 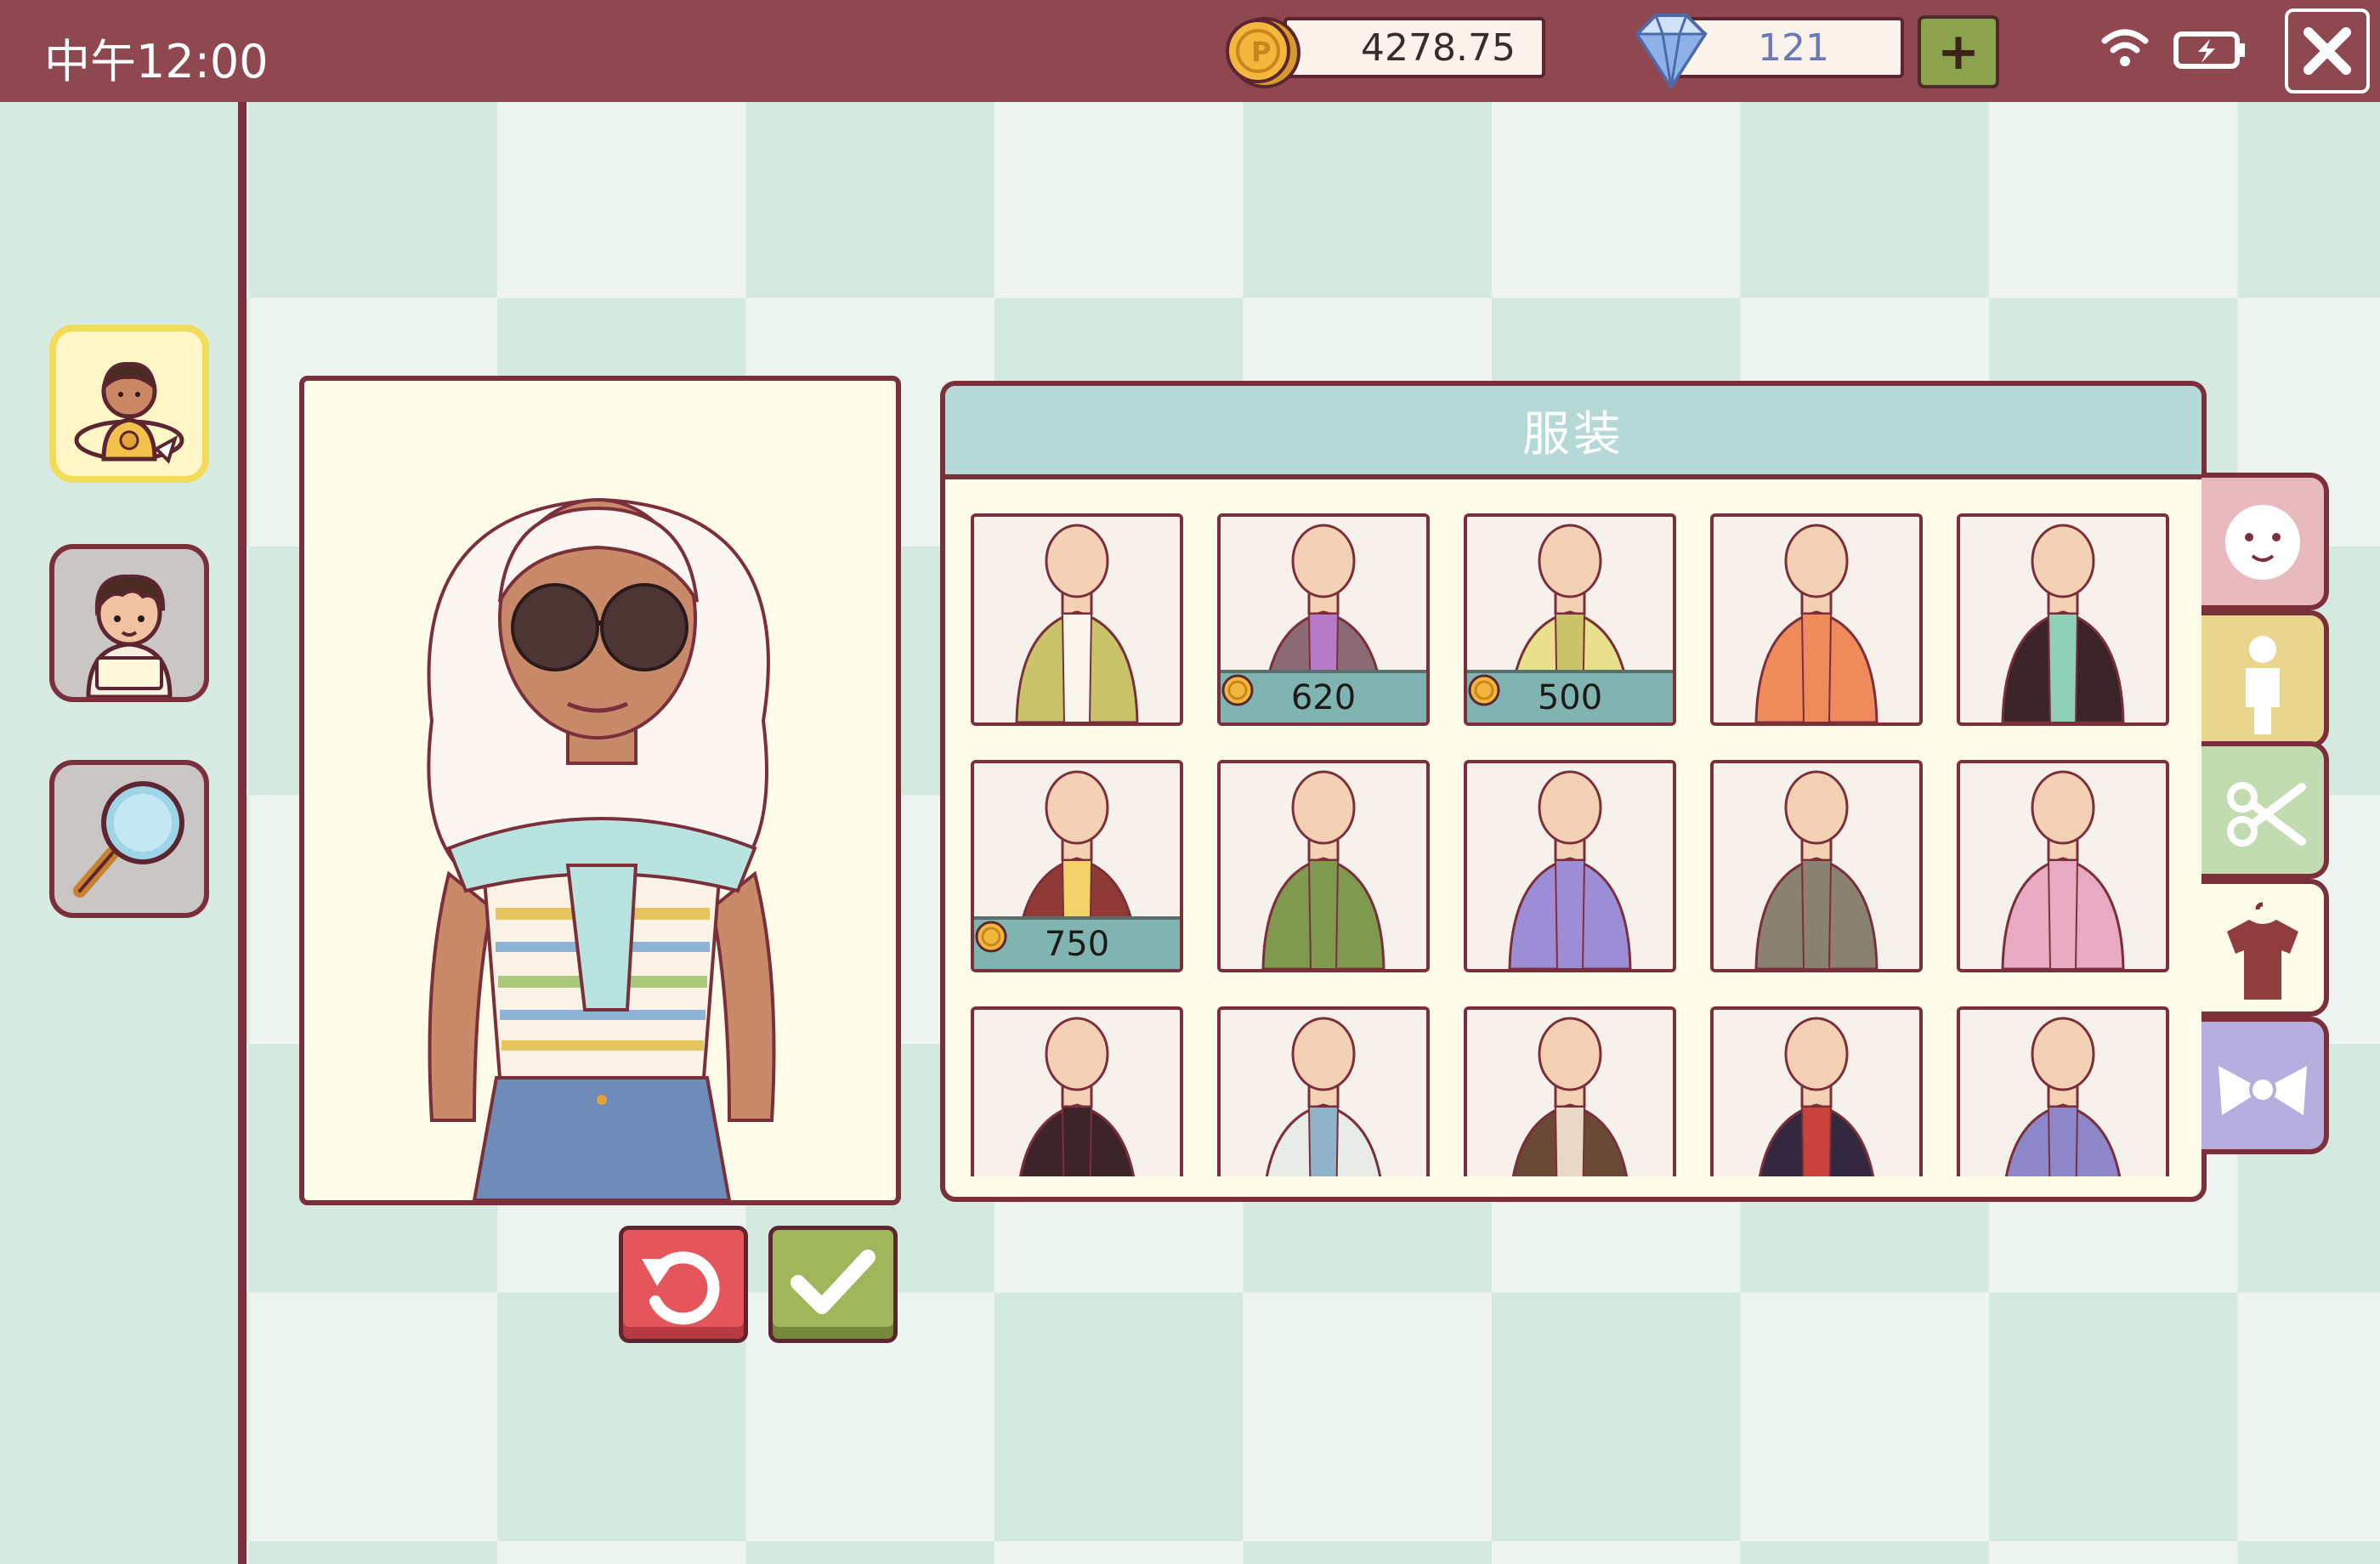 What do you see at coordinates (1323, 619) in the screenshot?
I see `outfit-card: 620` at bounding box center [1323, 619].